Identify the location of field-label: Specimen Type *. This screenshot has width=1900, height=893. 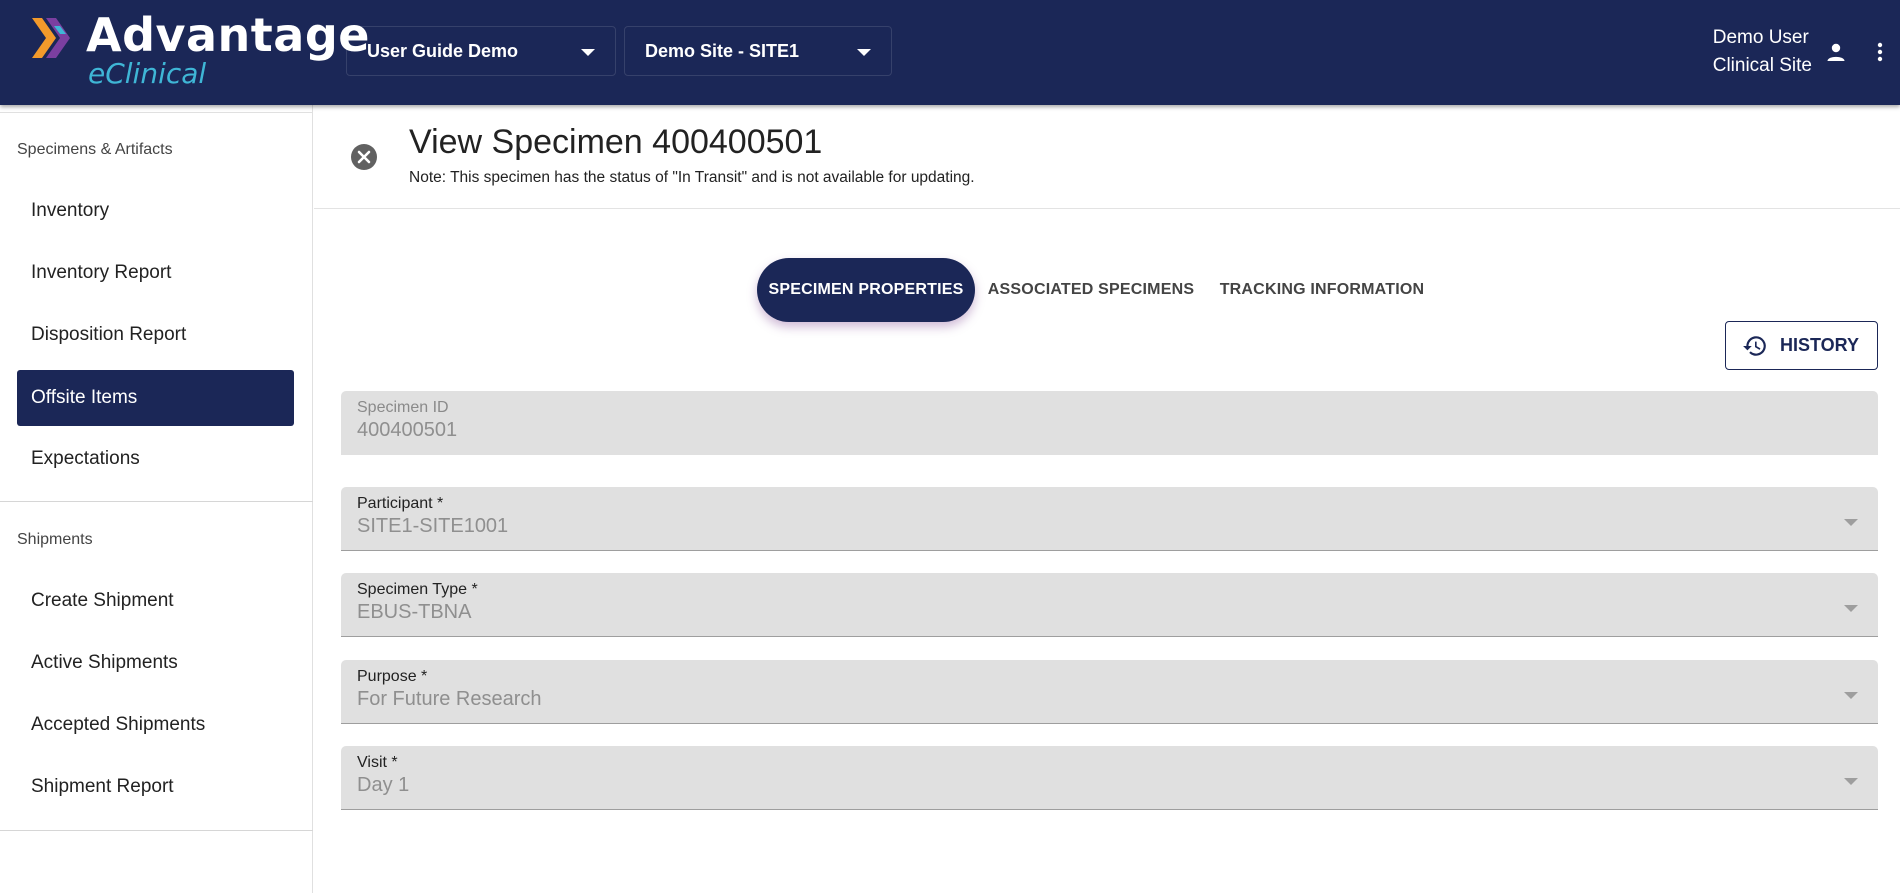
(417, 589).